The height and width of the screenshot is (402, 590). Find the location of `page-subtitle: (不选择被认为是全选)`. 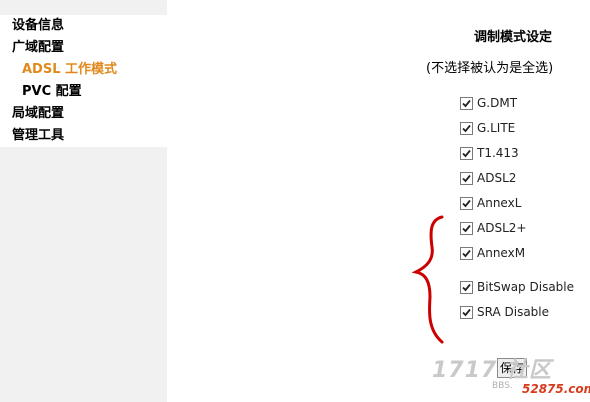

page-subtitle: (不选择被认为是全选) is located at coordinates (490, 68).